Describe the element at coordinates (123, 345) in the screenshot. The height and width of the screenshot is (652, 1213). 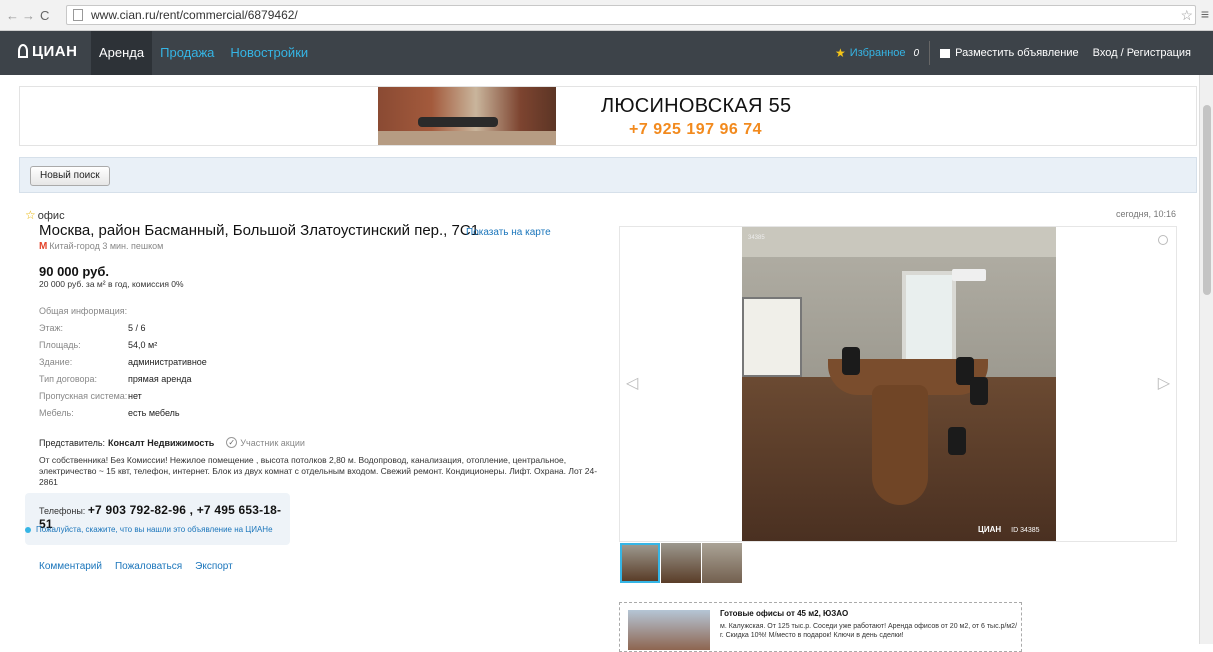
I see `info-row: Площадь: 54,0 м²` at that location.